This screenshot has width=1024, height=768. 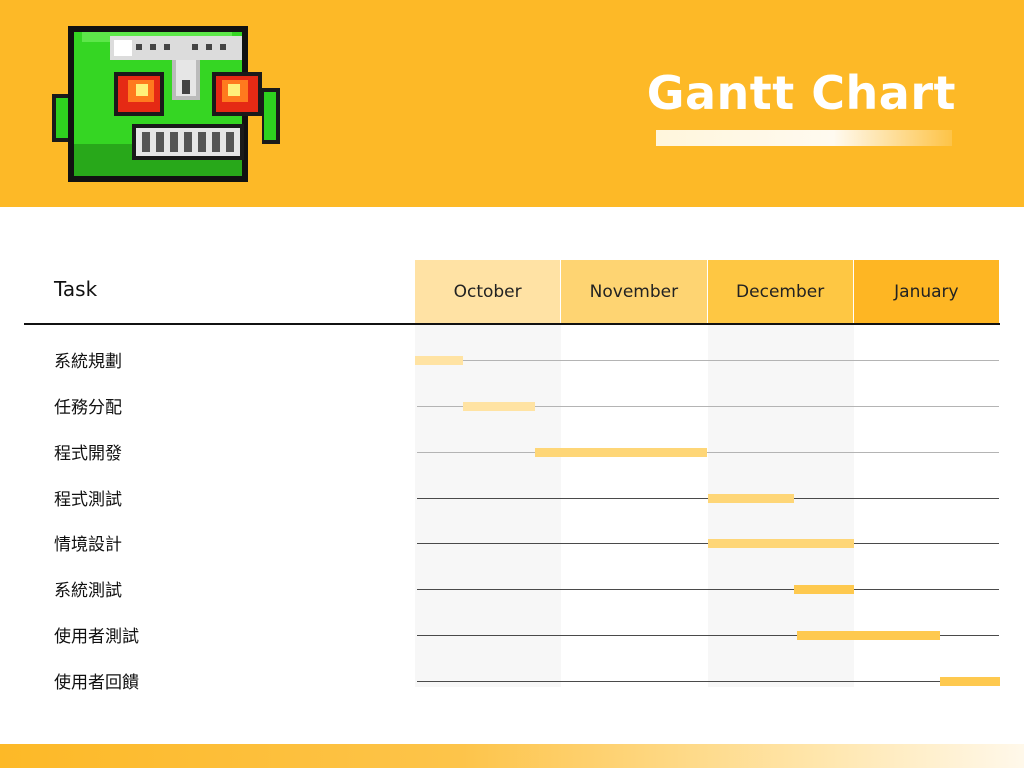 I want to click on chart-title: Gantt Chart, so click(x=801, y=93).